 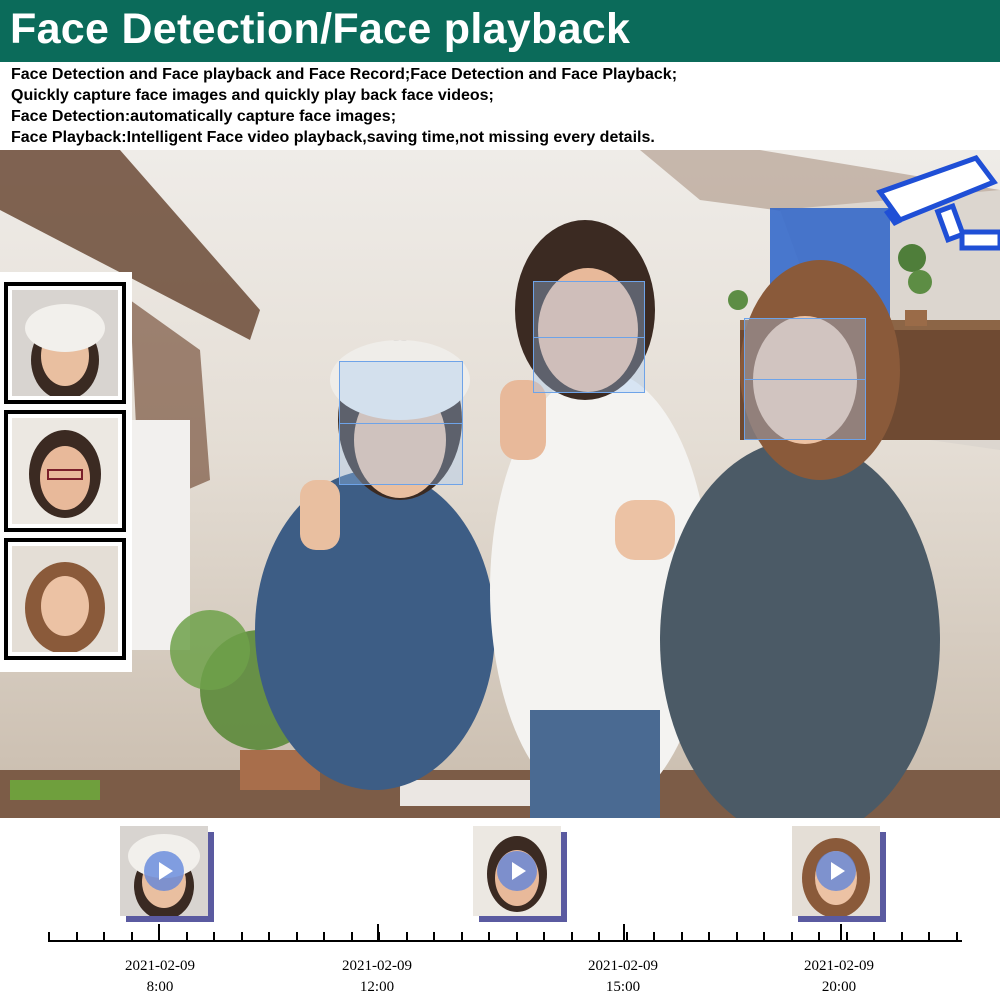 I want to click on page-title: Face Detection/Face playback, so click(x=320, y=29).